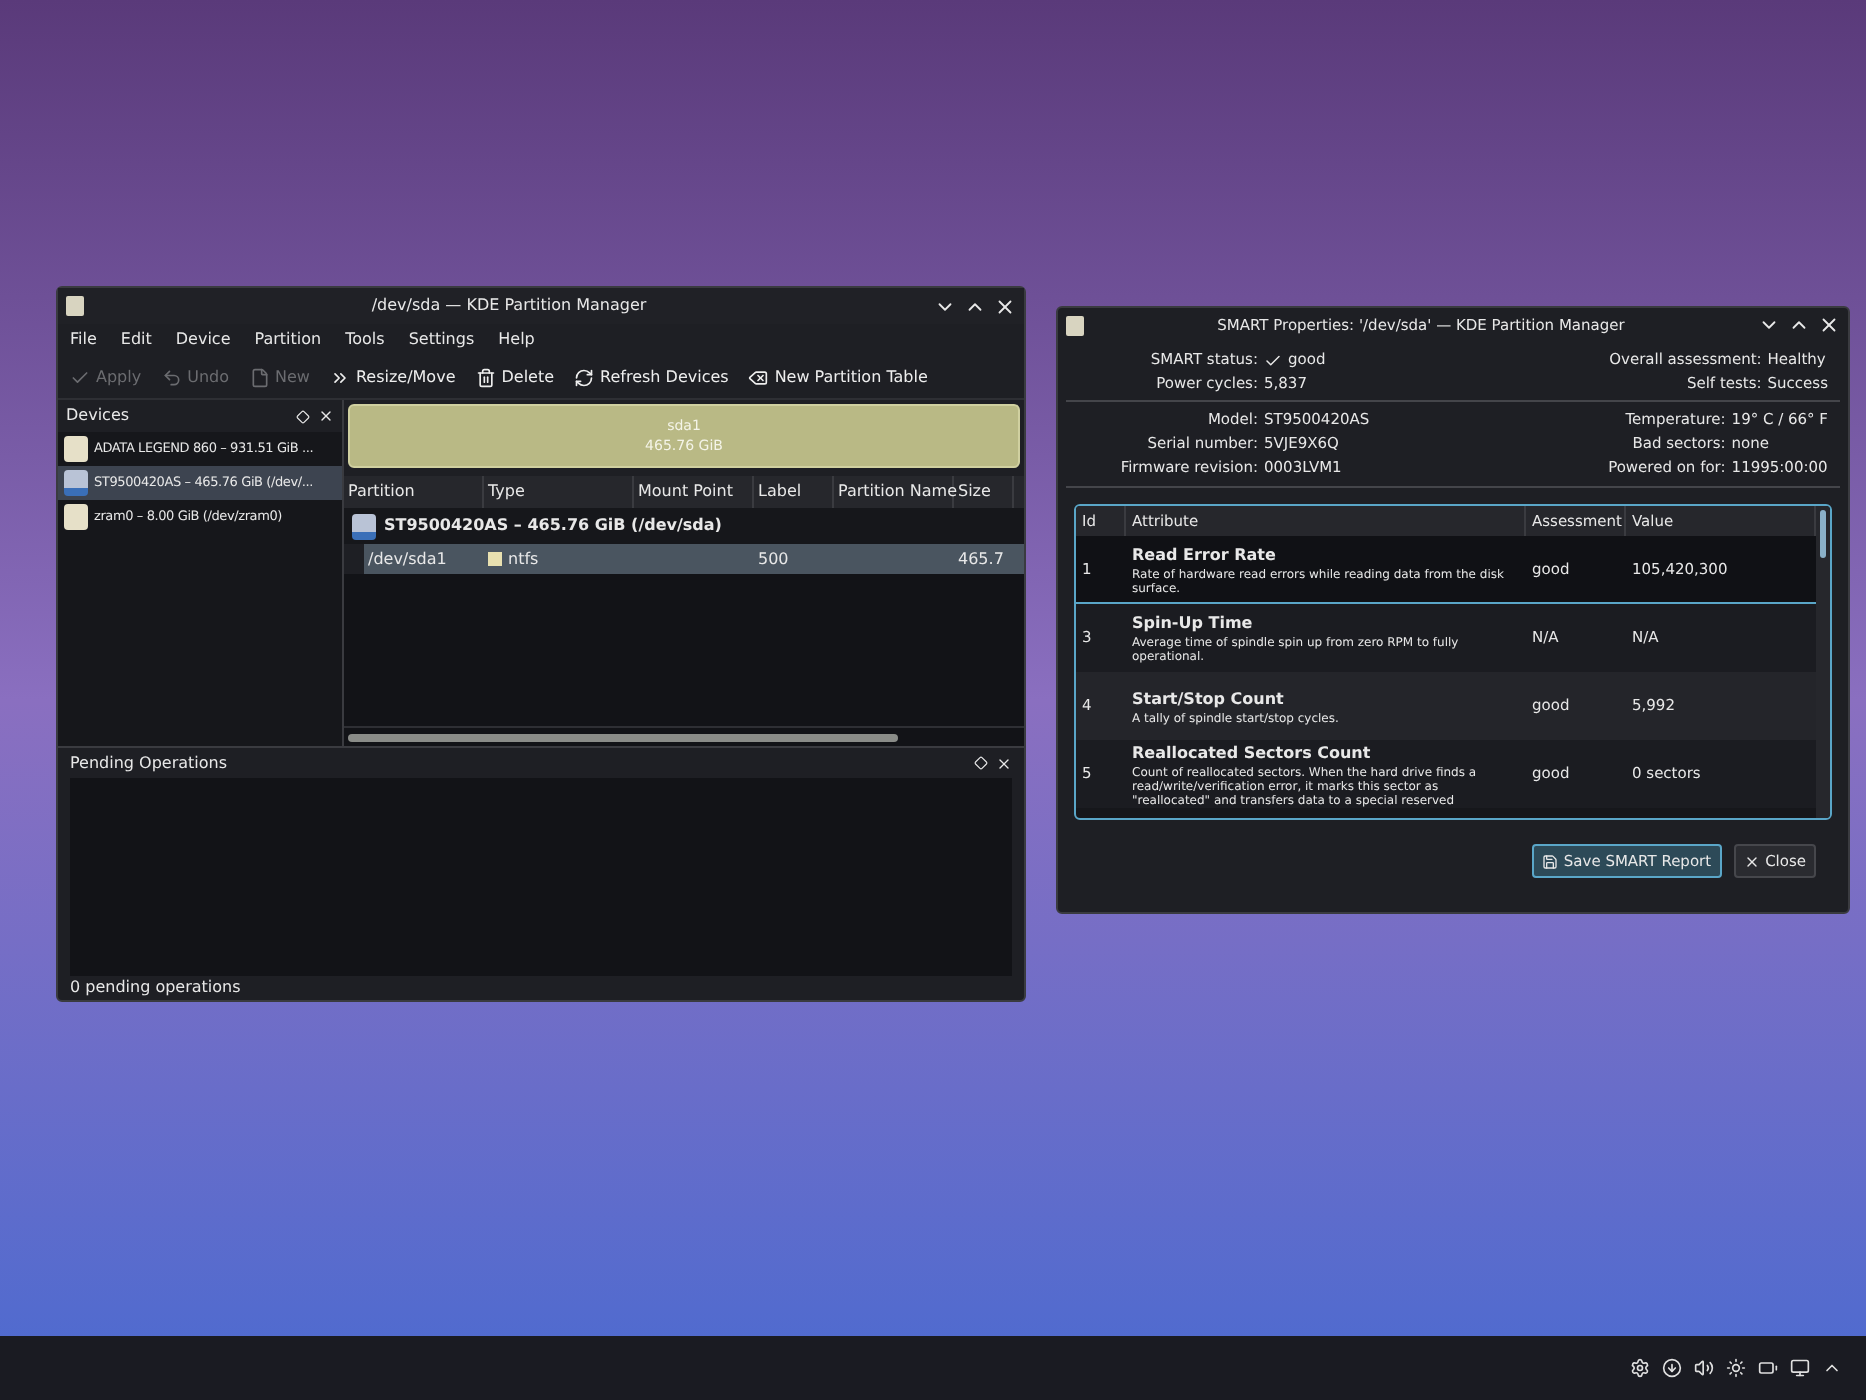 The width and height of the screenshot is (1866, 1400). I want to click on menu-item: File, so click(83, 340).